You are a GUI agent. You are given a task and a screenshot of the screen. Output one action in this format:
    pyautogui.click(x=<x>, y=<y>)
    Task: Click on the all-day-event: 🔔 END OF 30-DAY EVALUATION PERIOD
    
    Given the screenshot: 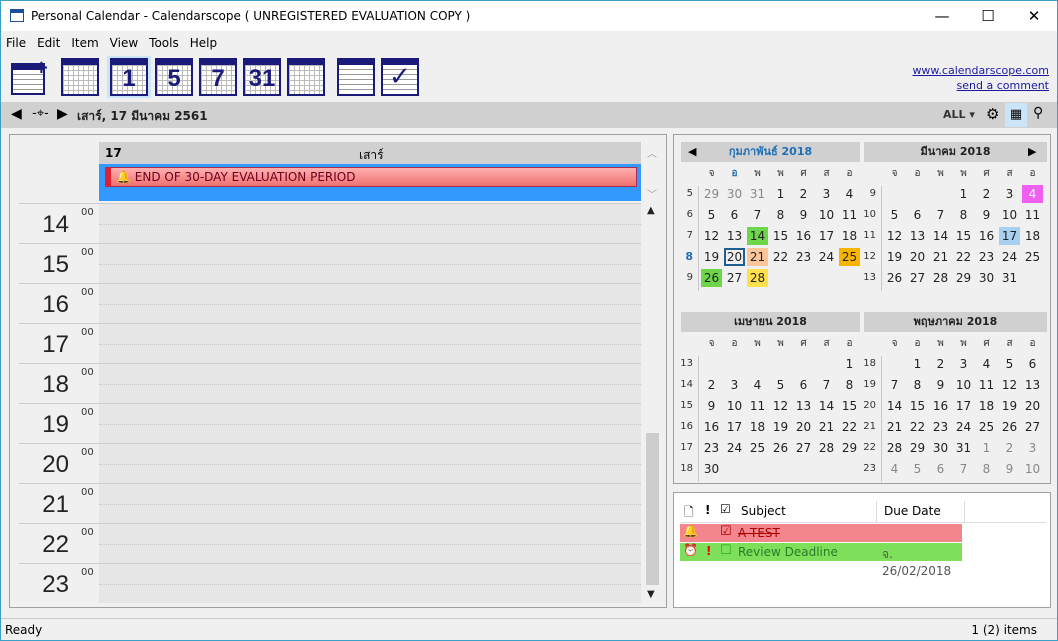 What is the action you would take?
    pyautogui.click(x=371, y=177)
    